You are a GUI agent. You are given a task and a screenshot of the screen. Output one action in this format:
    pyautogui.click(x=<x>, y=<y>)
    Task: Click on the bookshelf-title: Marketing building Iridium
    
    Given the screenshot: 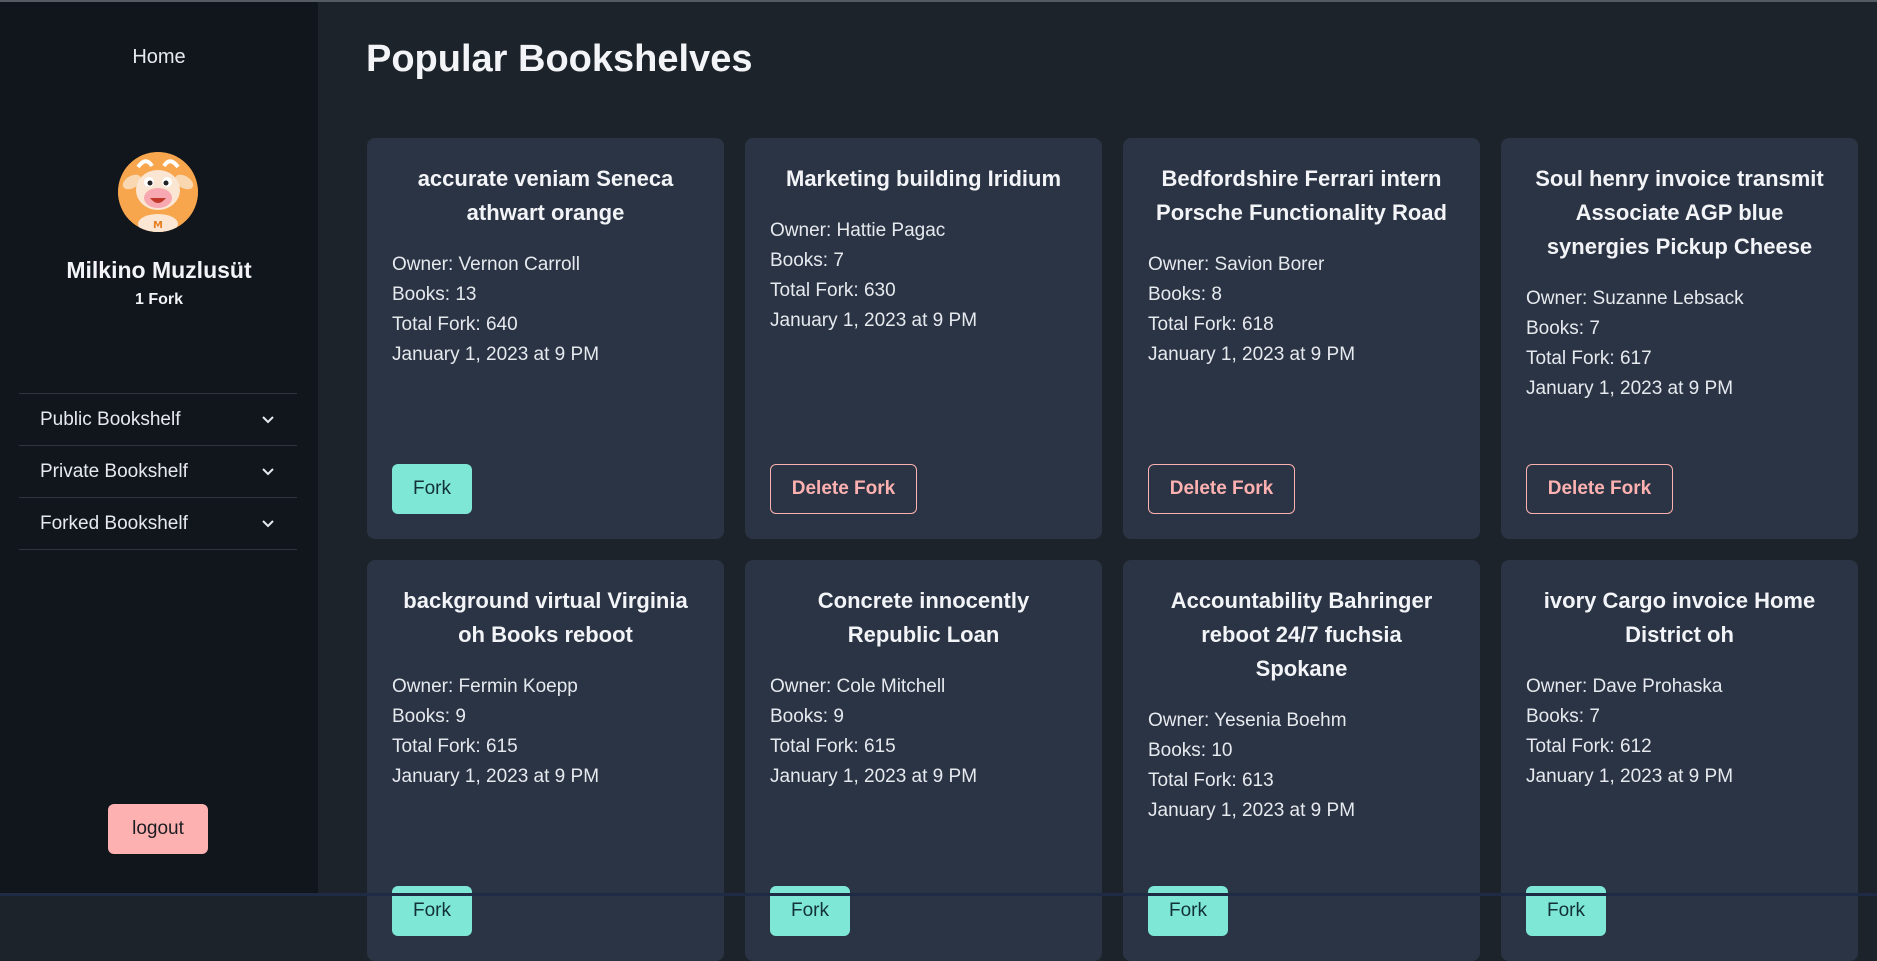 What is the action you would take?
    pyautogui.click(x=923, y=179)
    